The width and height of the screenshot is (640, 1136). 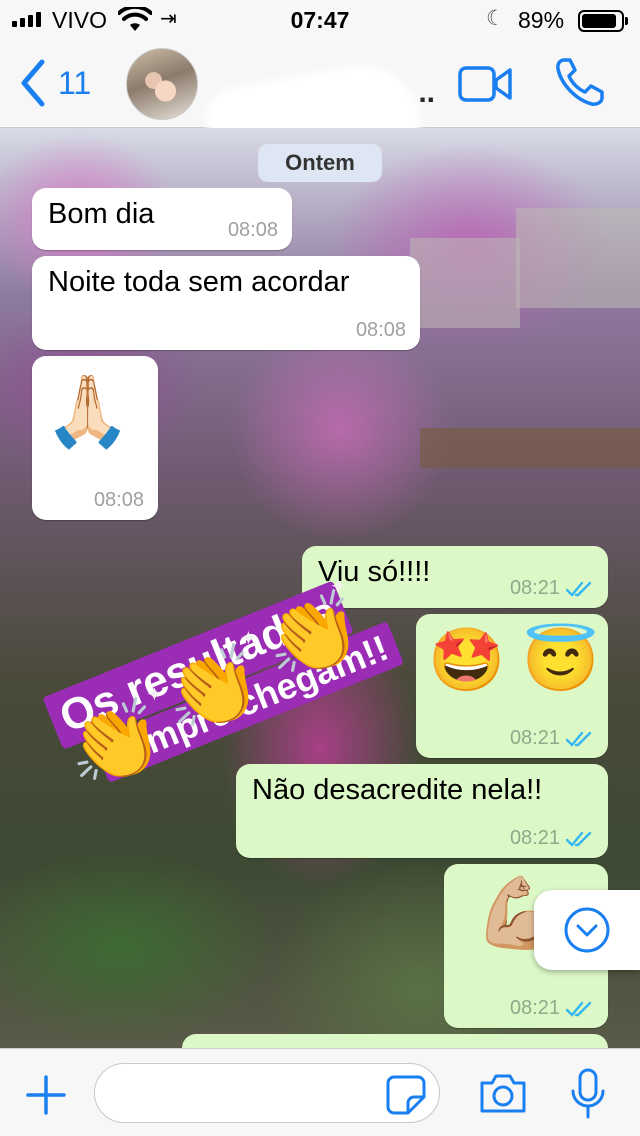 What do you see at coordinates (75, 82) in the screenshot?
I see `unread-chats-count: 11` at bounding box center [75, 82].